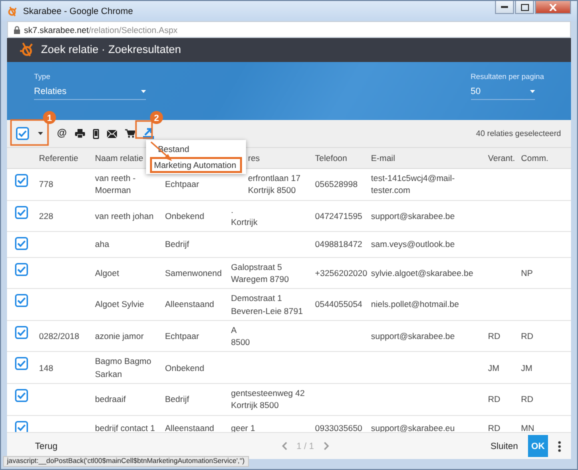 The width and height of the screenshot is (578, 470). Describe the element at coordinates (95, 133) in the screenshot. I see `mobile-phone-icon` at that location.